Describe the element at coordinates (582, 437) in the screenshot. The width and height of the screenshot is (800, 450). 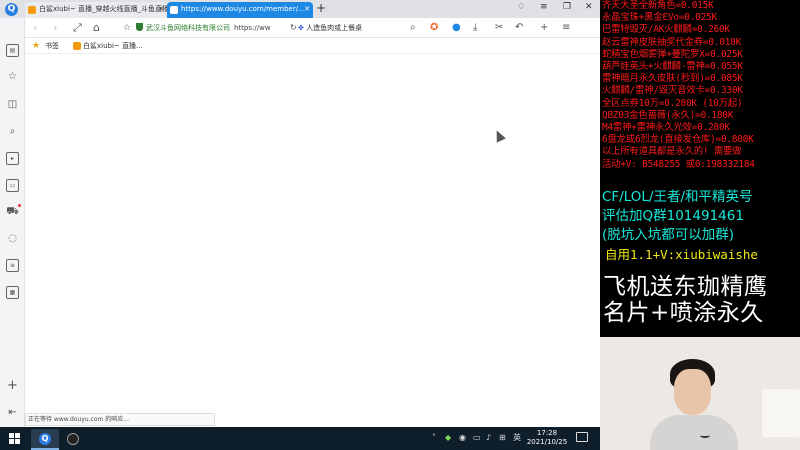
I see `notification-icon` at that location.